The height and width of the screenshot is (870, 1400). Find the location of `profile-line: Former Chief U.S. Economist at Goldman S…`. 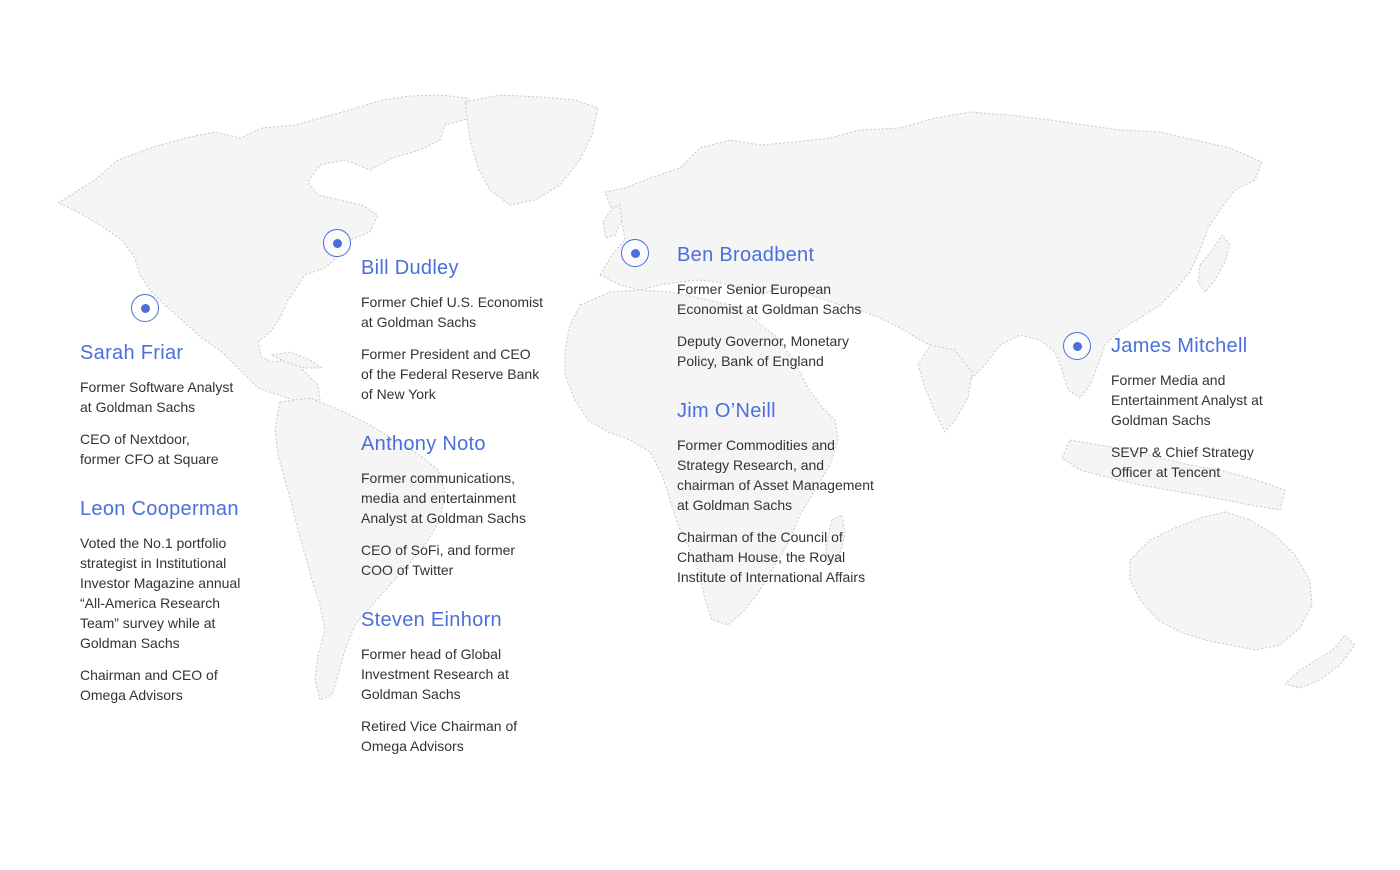

profile-line: Former Chief U.S. Economist at Goldman S… is located at coordinates (452, 312).